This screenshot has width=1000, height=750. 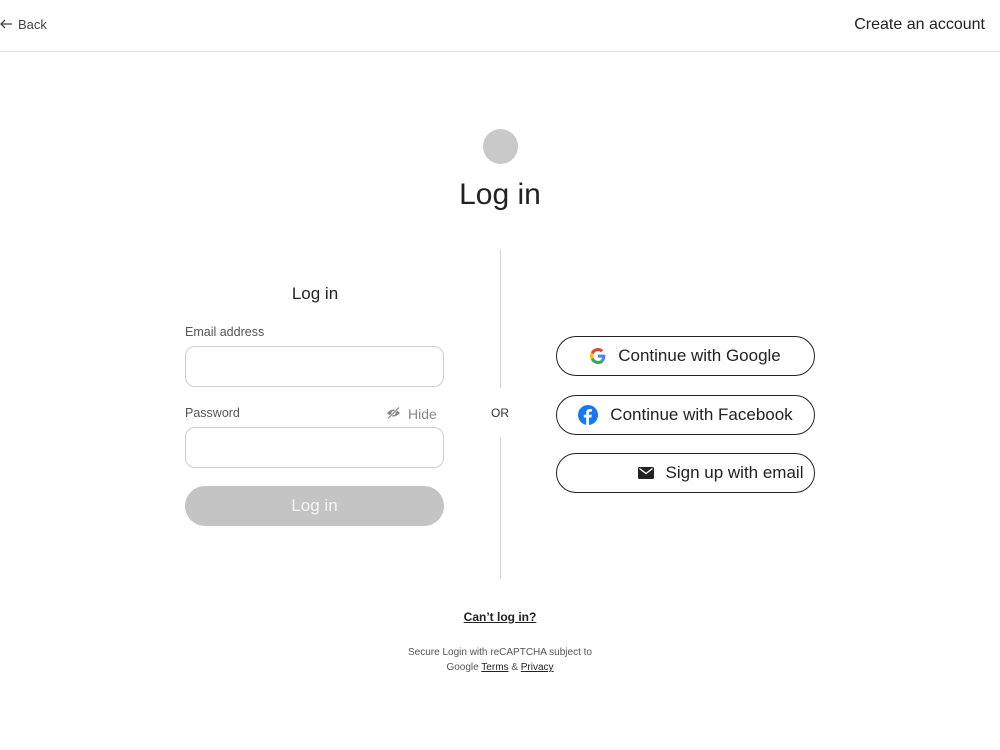 I want to click on email-label: Email address, so click(x=225, y=332).